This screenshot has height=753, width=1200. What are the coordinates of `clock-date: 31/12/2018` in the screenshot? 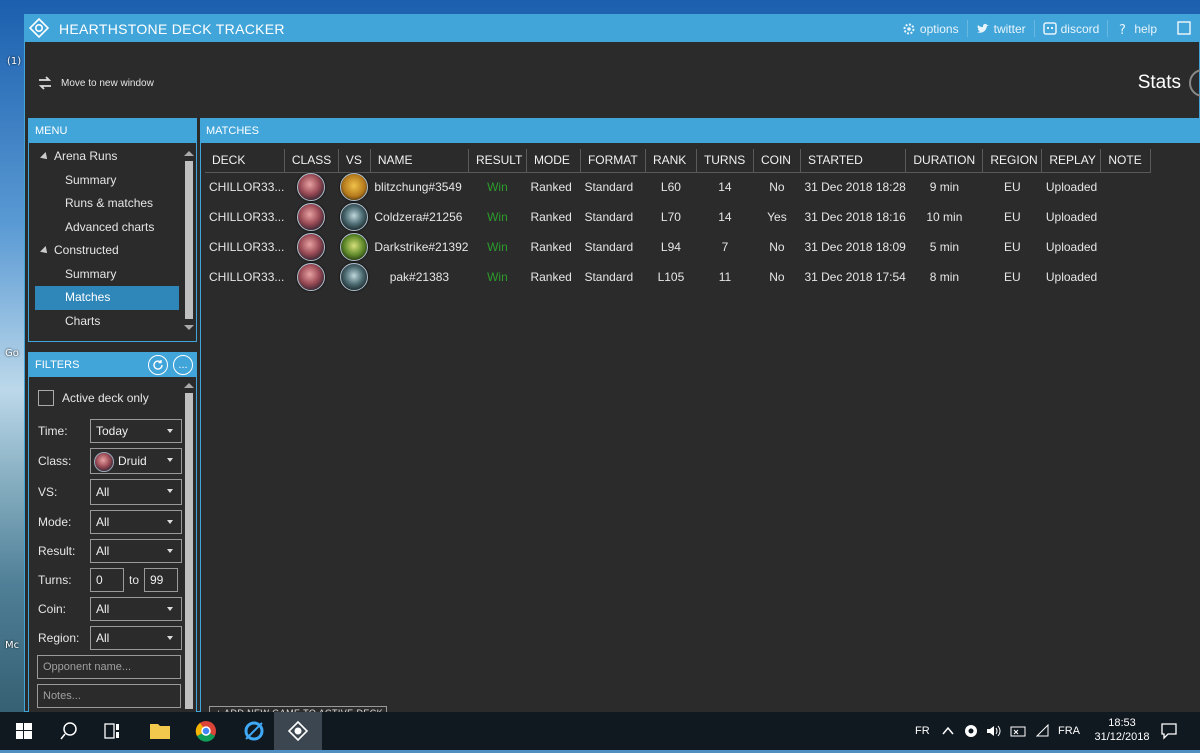 It's located at (1122, 737).